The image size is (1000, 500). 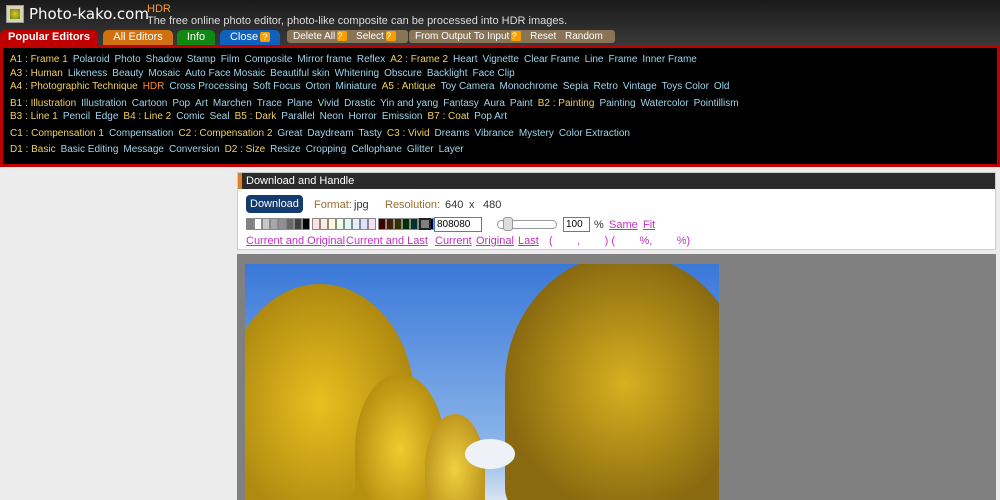 What do you see at coordinates (106, 116) in the screenshot?
I see `menu-item: Edge` at bounding box center [106, 116].